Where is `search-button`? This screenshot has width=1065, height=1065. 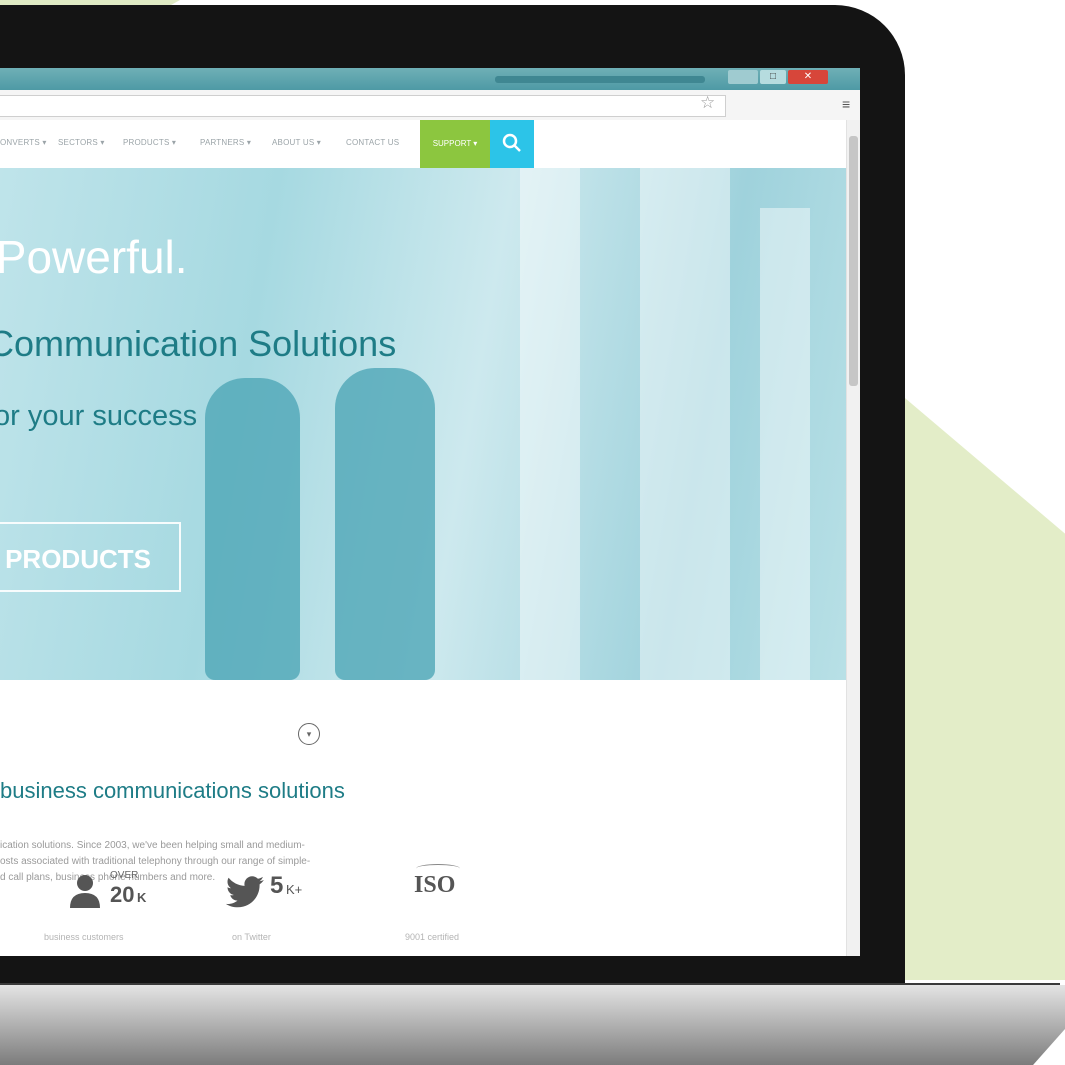
search-button is located at coordinates (512, 144).